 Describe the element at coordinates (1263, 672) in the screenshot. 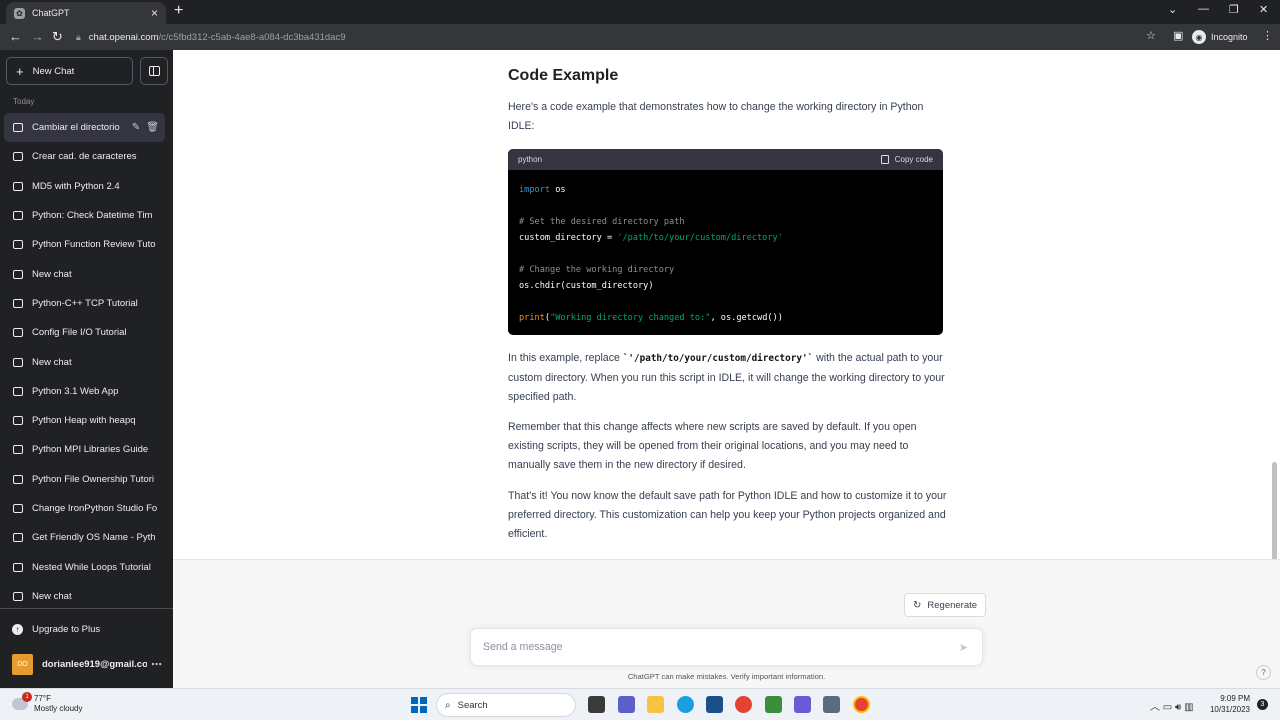

I see `help-button: ?` at that location.